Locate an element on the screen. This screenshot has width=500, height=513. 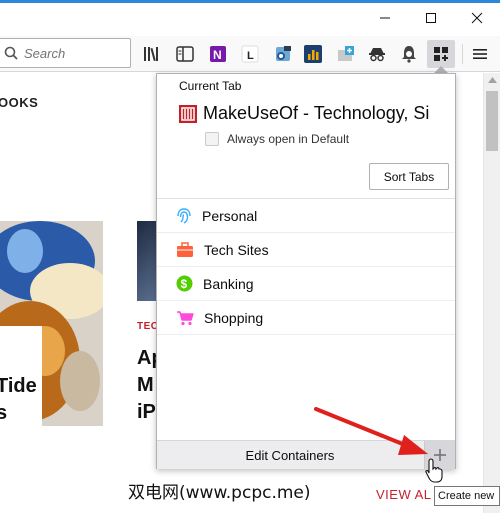
container-item-banking: $ Banking is located at coordinates (306, 284).